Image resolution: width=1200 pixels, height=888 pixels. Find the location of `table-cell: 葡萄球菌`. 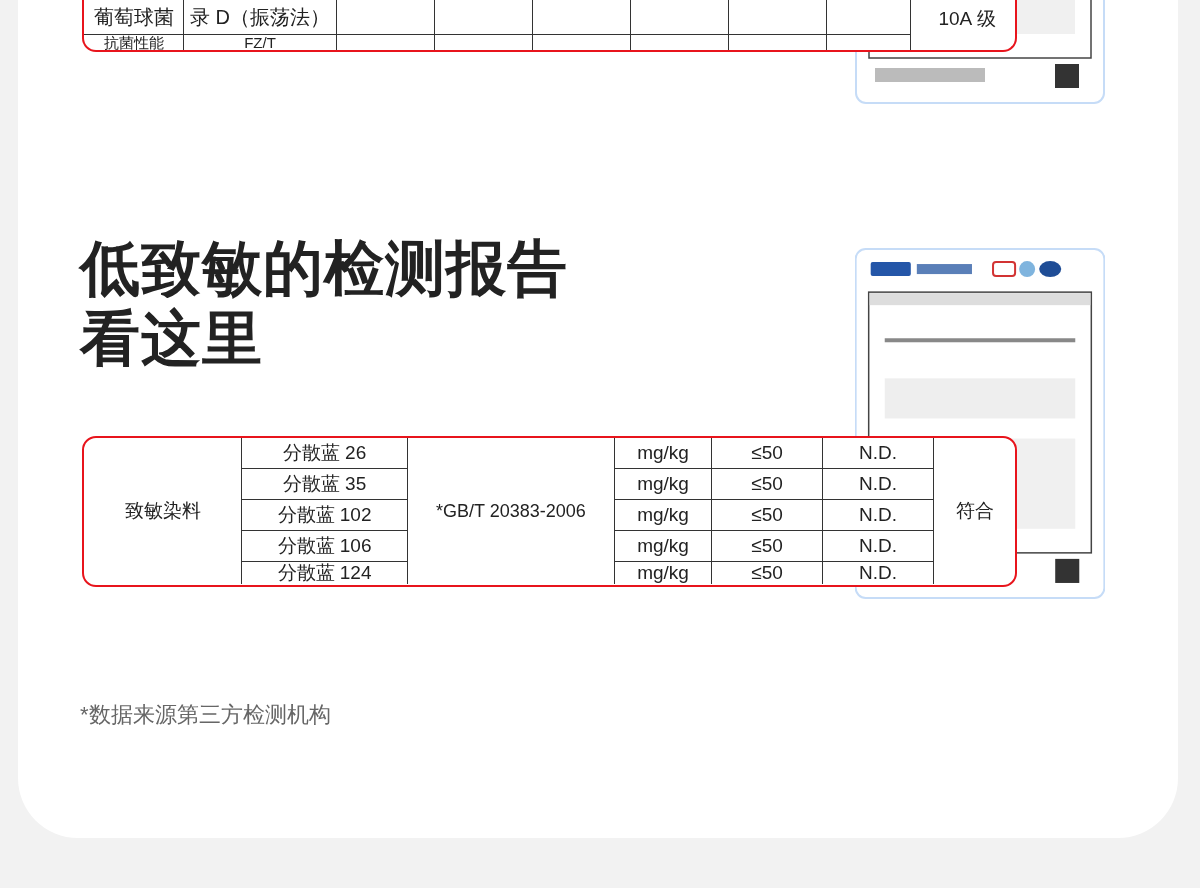

table-cell: 葡萄球菌 is located at coordinates (134, 17).